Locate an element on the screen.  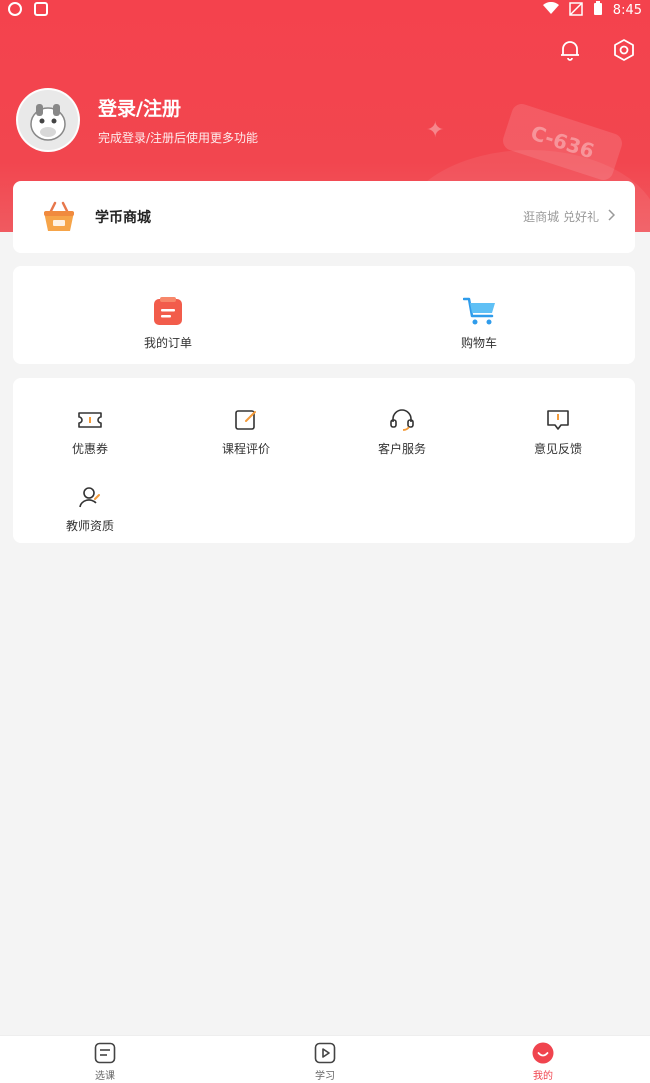
bell-icon is located at coordinates (570, 50).